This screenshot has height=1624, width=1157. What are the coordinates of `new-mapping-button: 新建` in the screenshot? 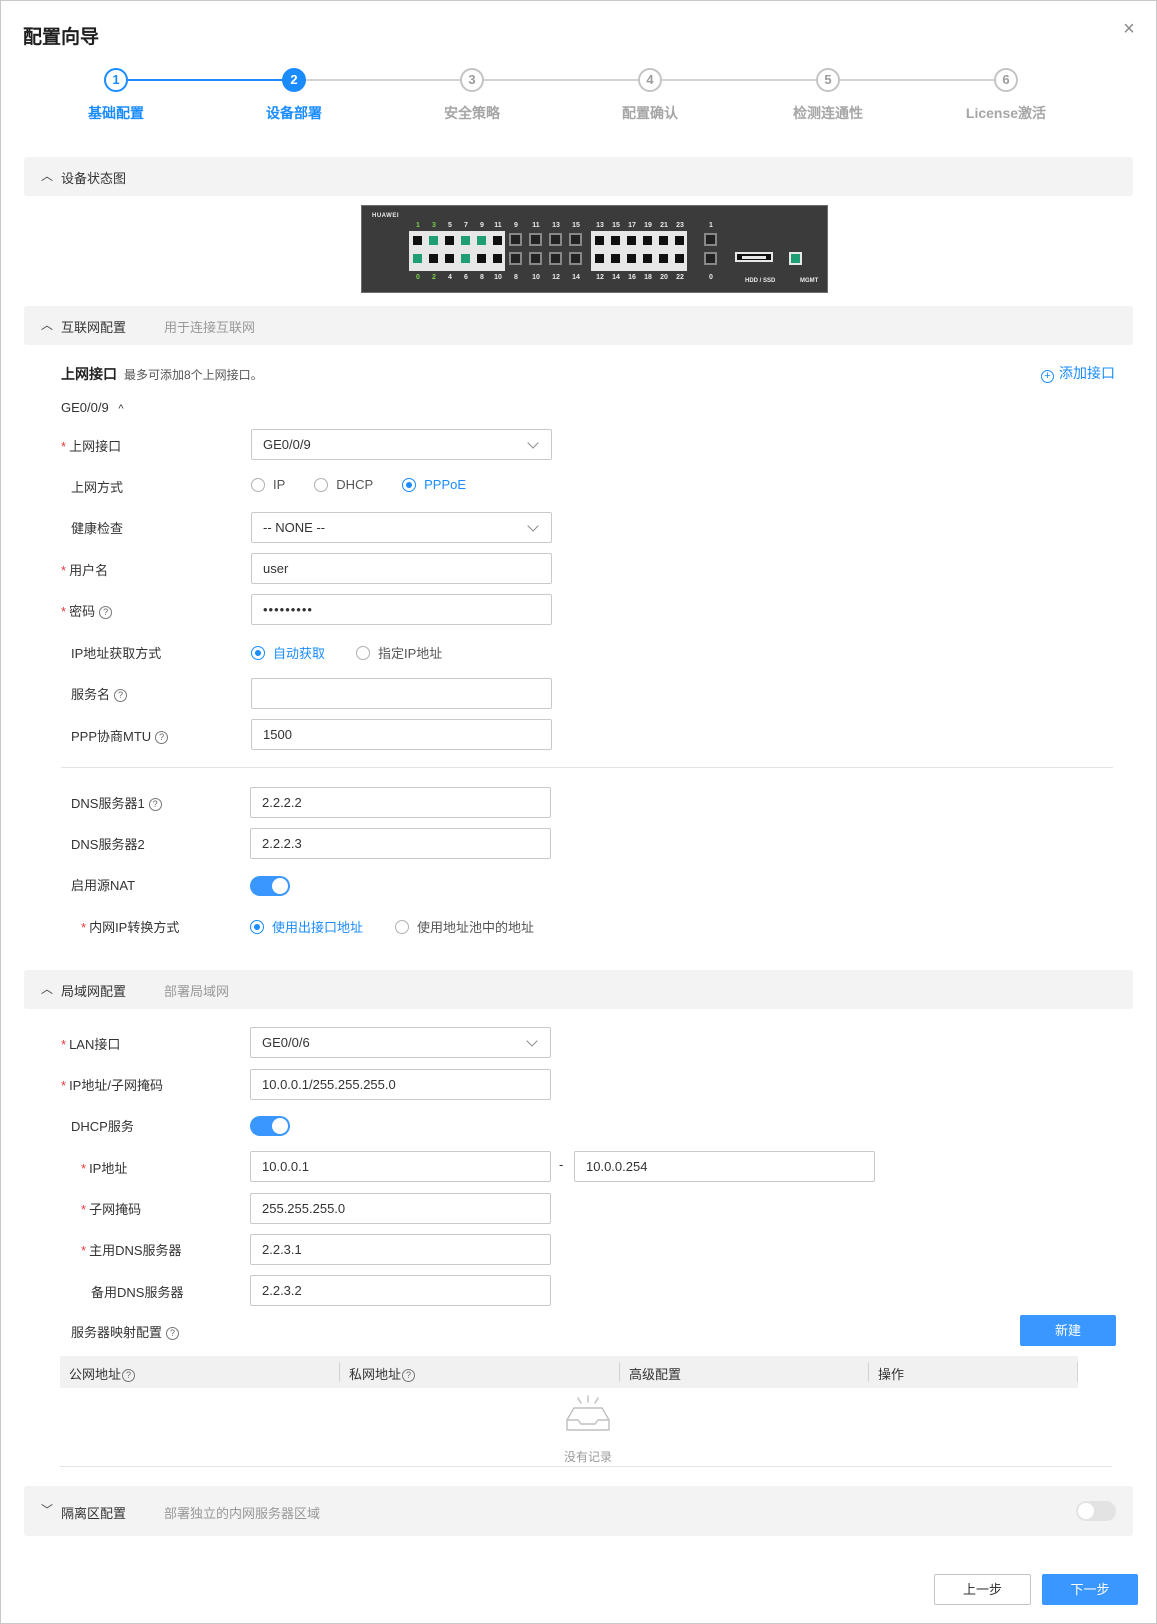 It's located at (1068, 1330).